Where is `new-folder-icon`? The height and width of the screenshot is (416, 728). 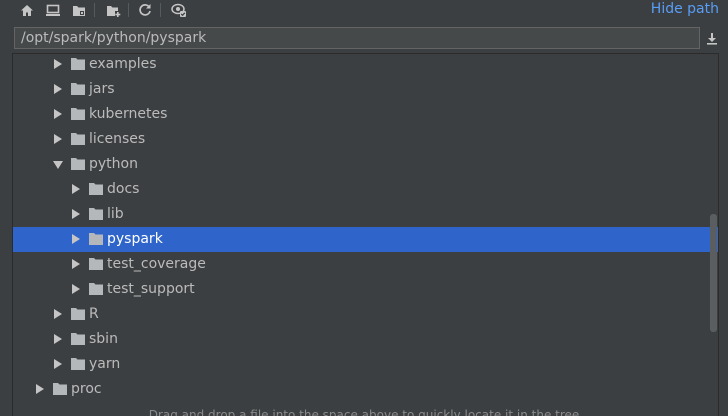
new-folder-icon is located at coordinates (113, 11).